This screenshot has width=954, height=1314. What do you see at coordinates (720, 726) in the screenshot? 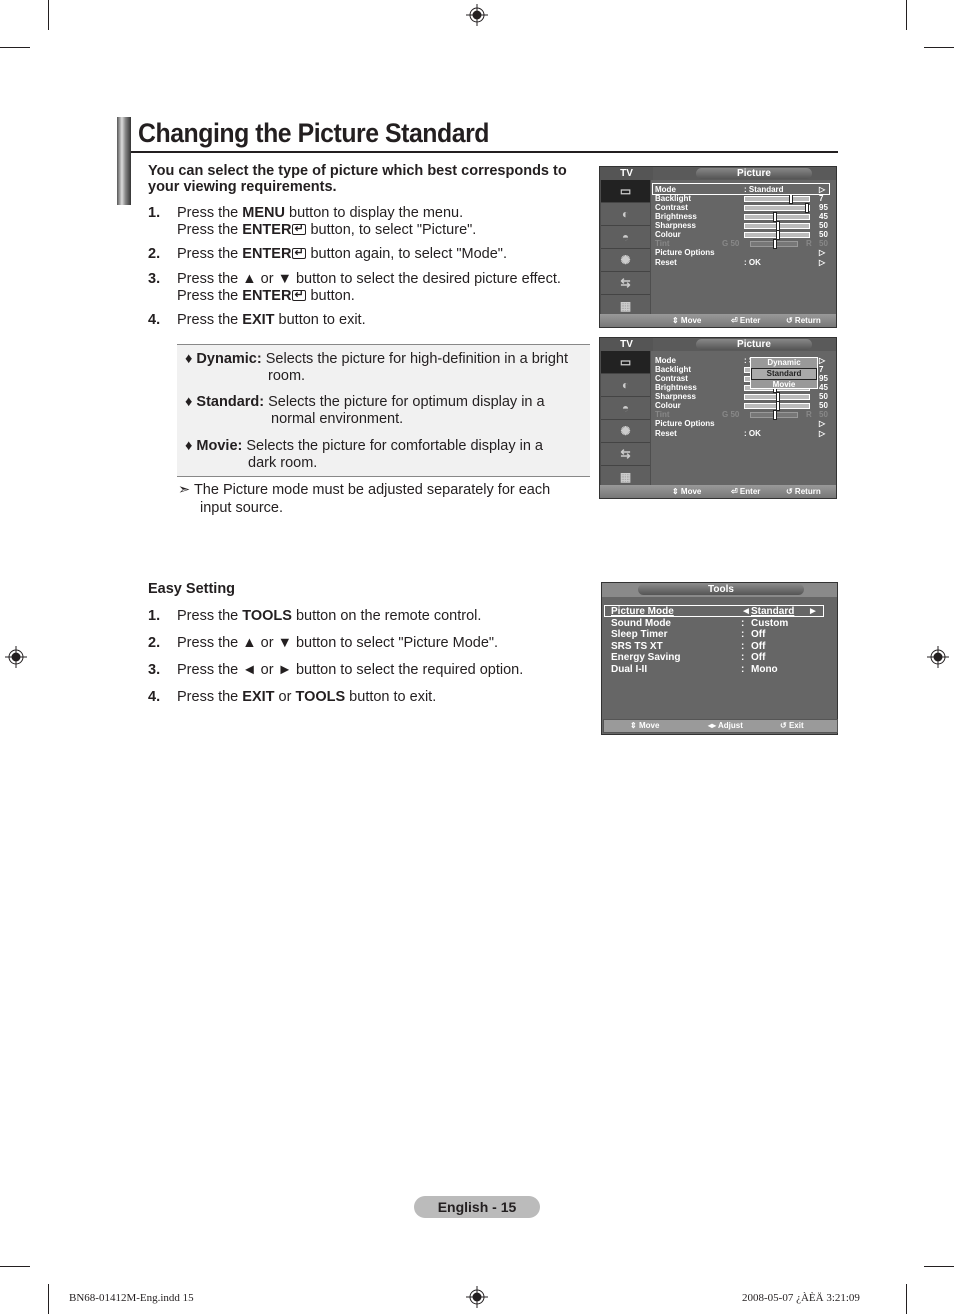
I see `tools-footer: ⇕ Move ◂▸ Adjust ↺ Exit` at bounding box center [720, 726].